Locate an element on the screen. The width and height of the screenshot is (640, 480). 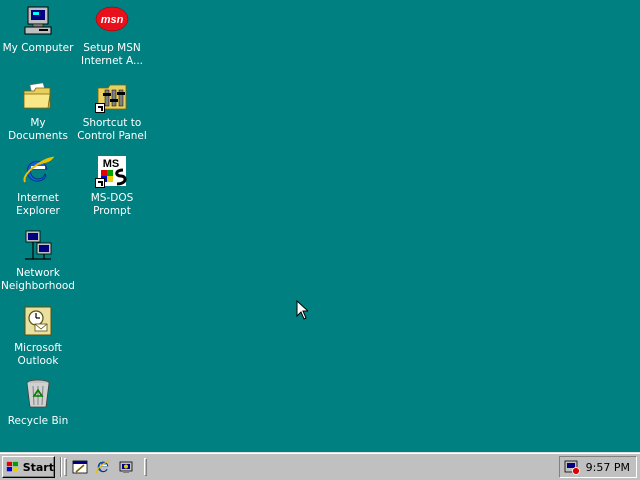
desktop-icon-label: My Documents is located at coordinates (38, 129).